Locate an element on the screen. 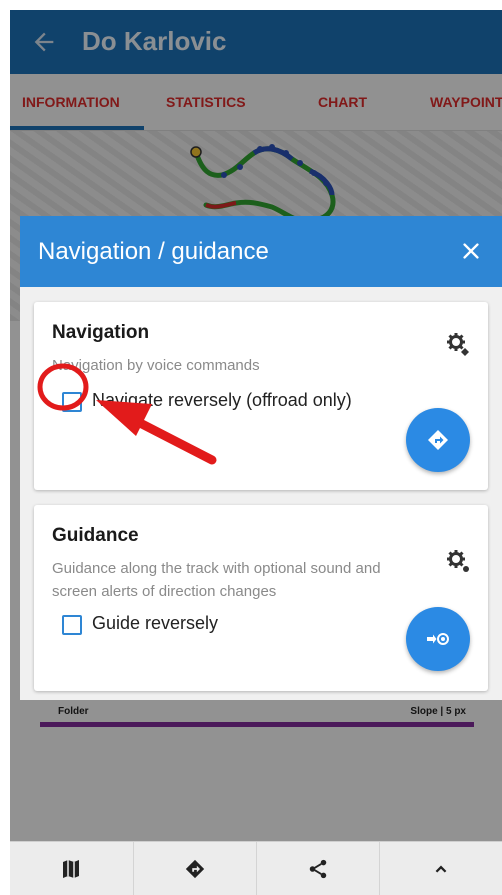 This screenshot has width=502, height=895. close-icon is located at coordinates (471, 251).